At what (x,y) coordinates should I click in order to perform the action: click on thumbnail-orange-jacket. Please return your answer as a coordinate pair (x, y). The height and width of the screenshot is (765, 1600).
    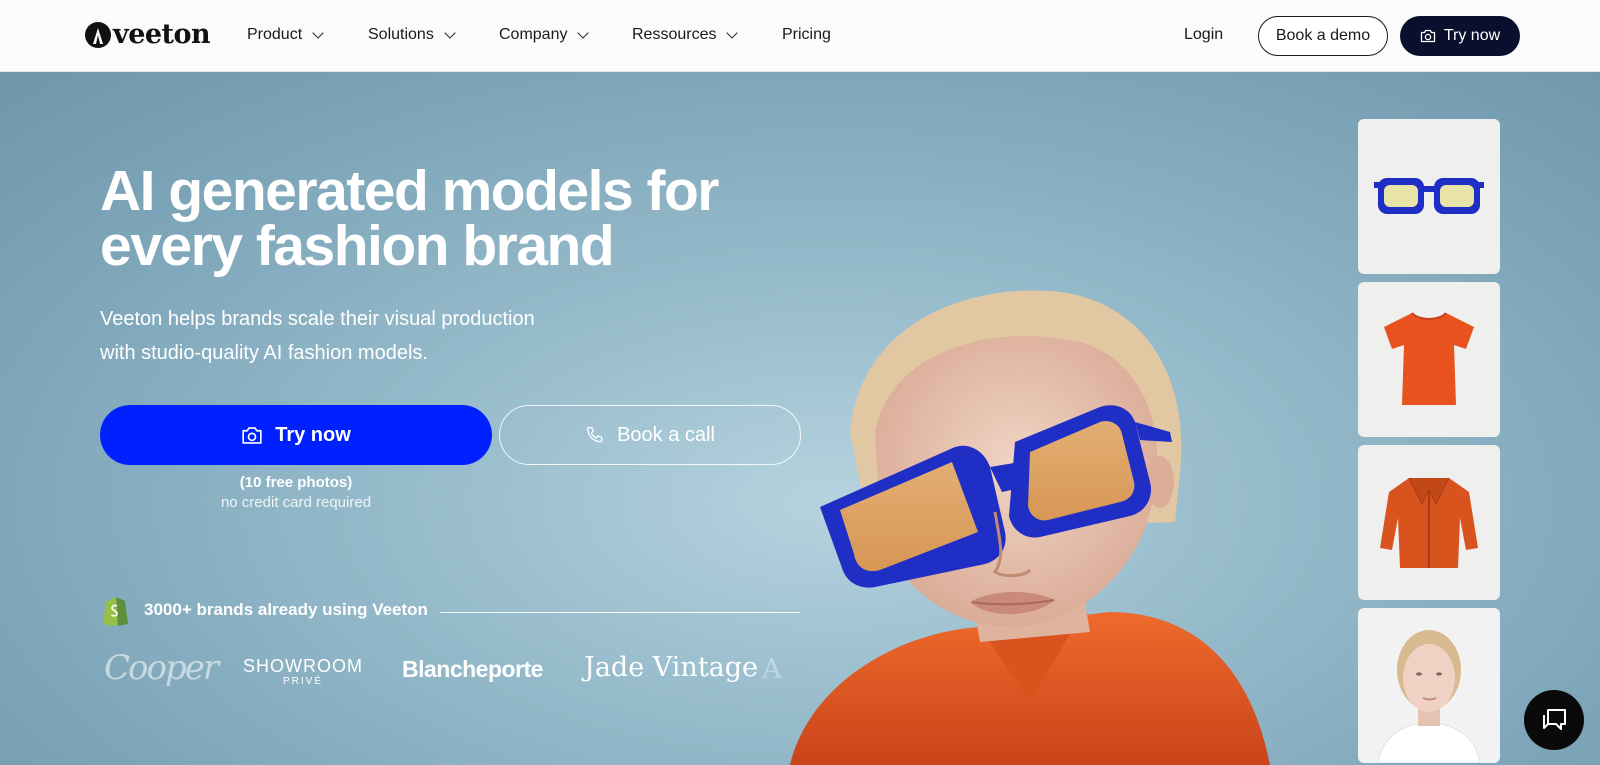
    Looking at the image, I should click on (1429, 522).